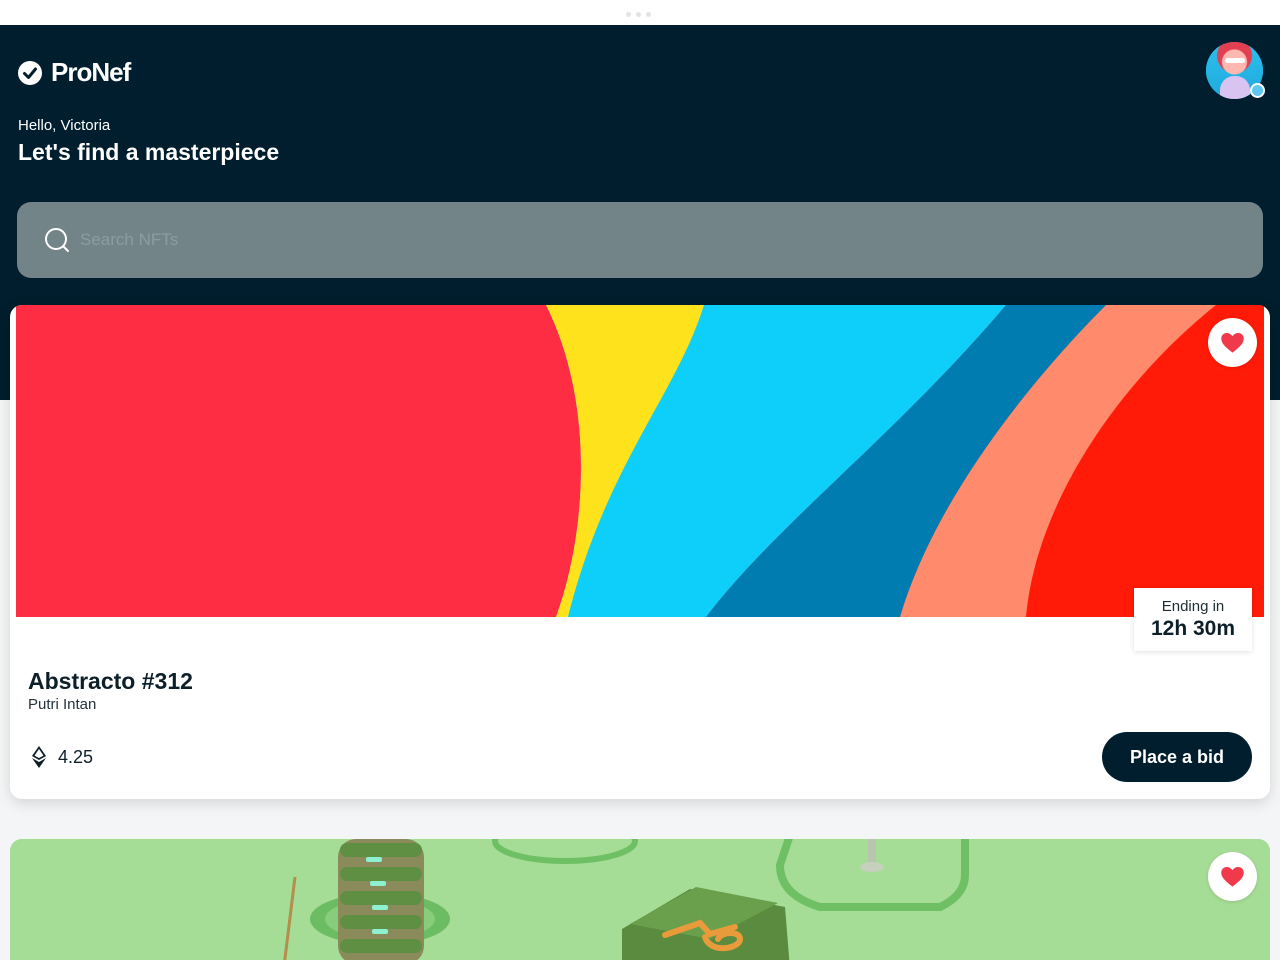  What do you see at coordinates (39, 757) in the screenshot?
I see `ethereum-icon` at bounding box center [39, 757].